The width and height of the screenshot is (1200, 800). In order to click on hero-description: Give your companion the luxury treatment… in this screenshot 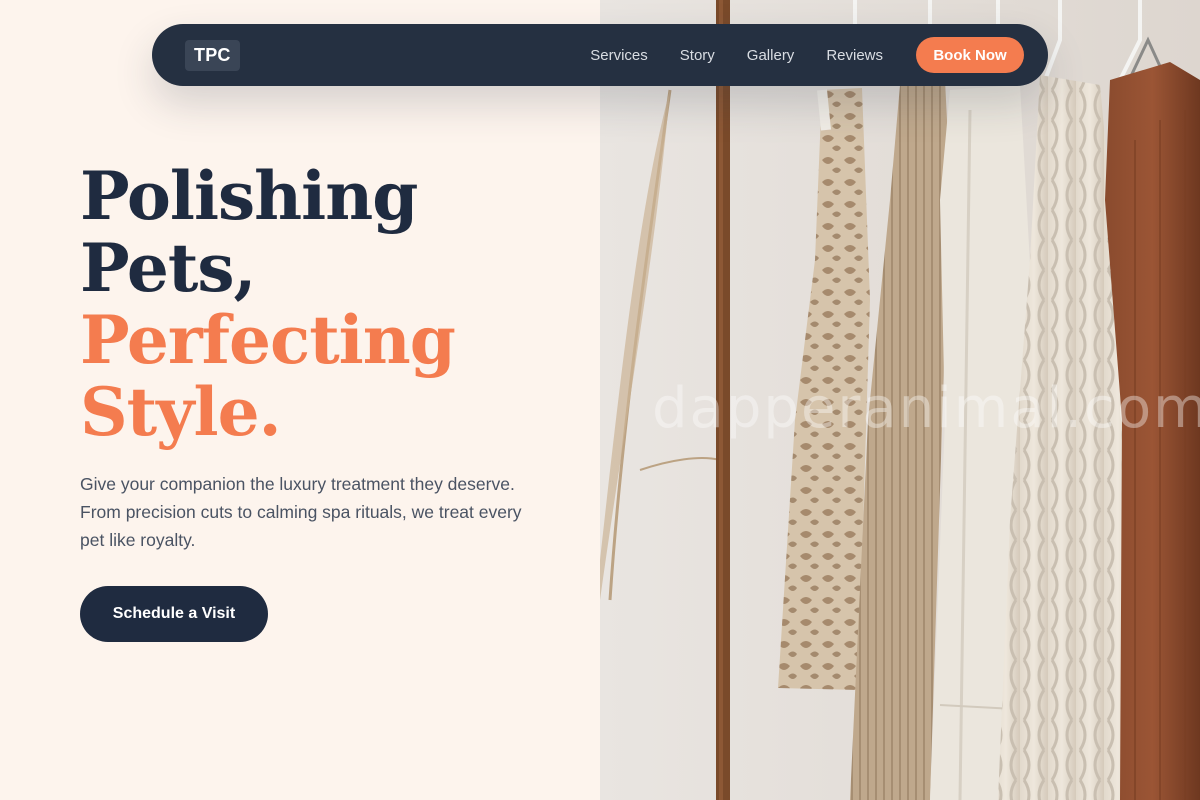, I will do `click(301, 512)`.